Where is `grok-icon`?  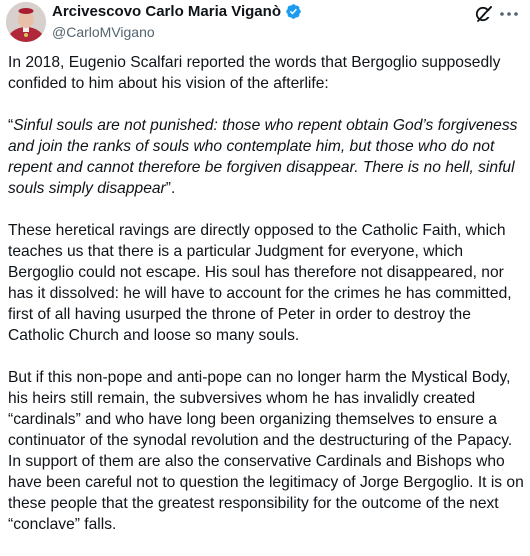 grok-icon is located at coordinates (484, 14).